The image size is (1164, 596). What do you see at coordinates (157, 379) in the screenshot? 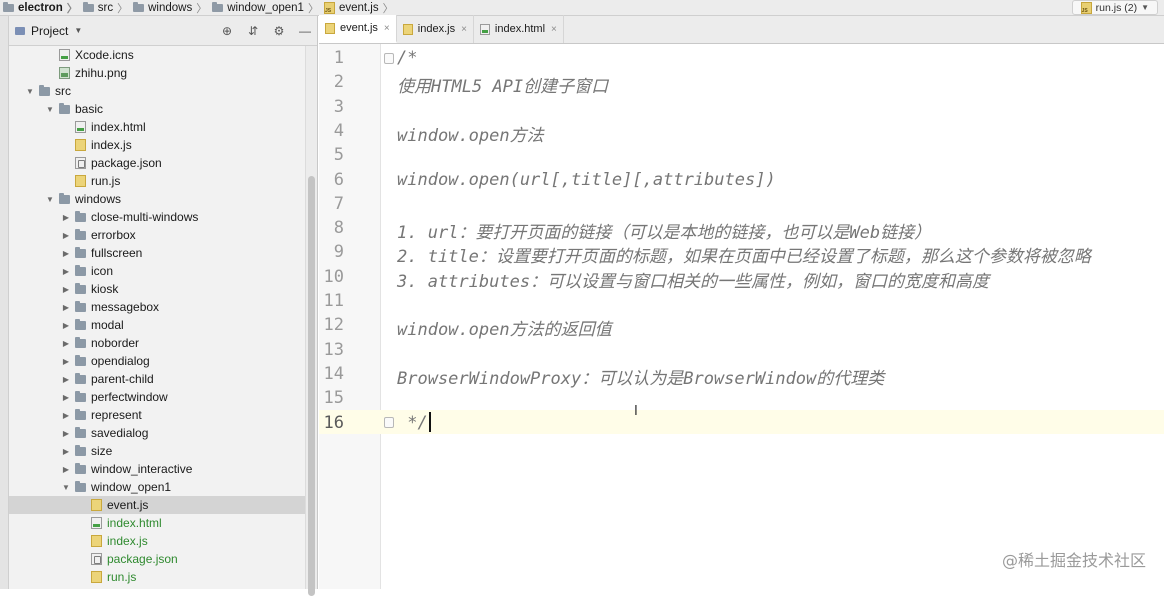
I see `tree-item: ▶parent-child` at bounding box center [157, 379].